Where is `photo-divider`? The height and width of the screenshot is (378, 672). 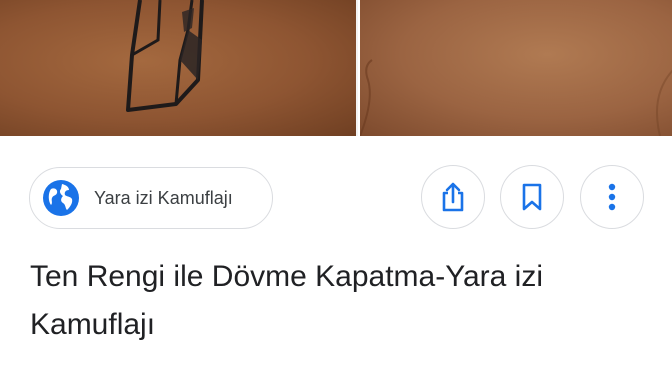 photo-divider is located at coordinates (356, 68).